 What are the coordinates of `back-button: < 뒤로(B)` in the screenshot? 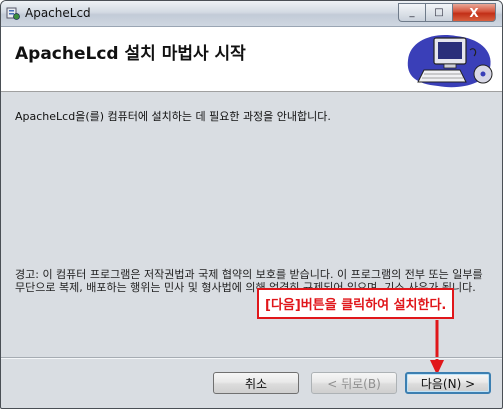 It's located at (354, 383).